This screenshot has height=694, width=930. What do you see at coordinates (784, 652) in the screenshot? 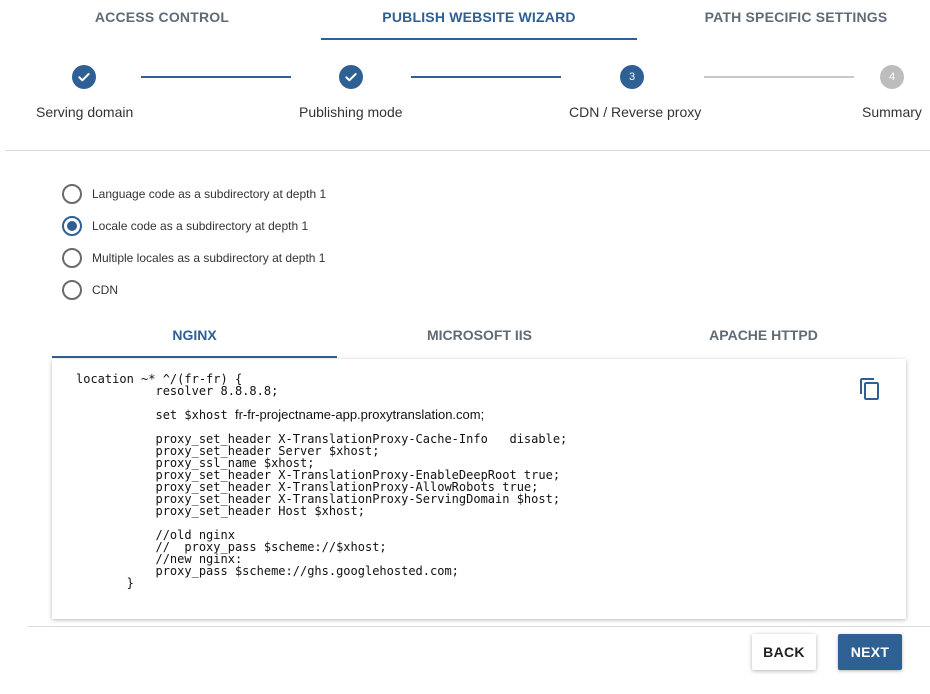
I see `back-button: BACK` at bounding box center [784, 652].